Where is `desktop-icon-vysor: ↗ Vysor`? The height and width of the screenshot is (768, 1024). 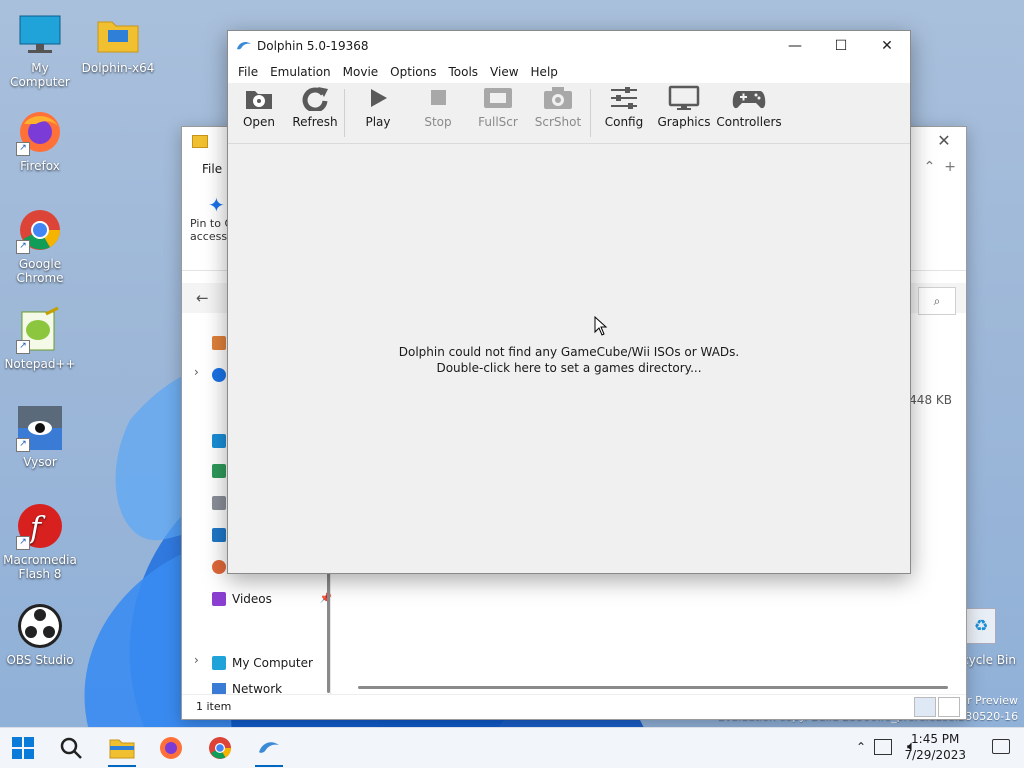 desktop-icon-vysor: ↗ Vysor is located at coordinates (40, 436).